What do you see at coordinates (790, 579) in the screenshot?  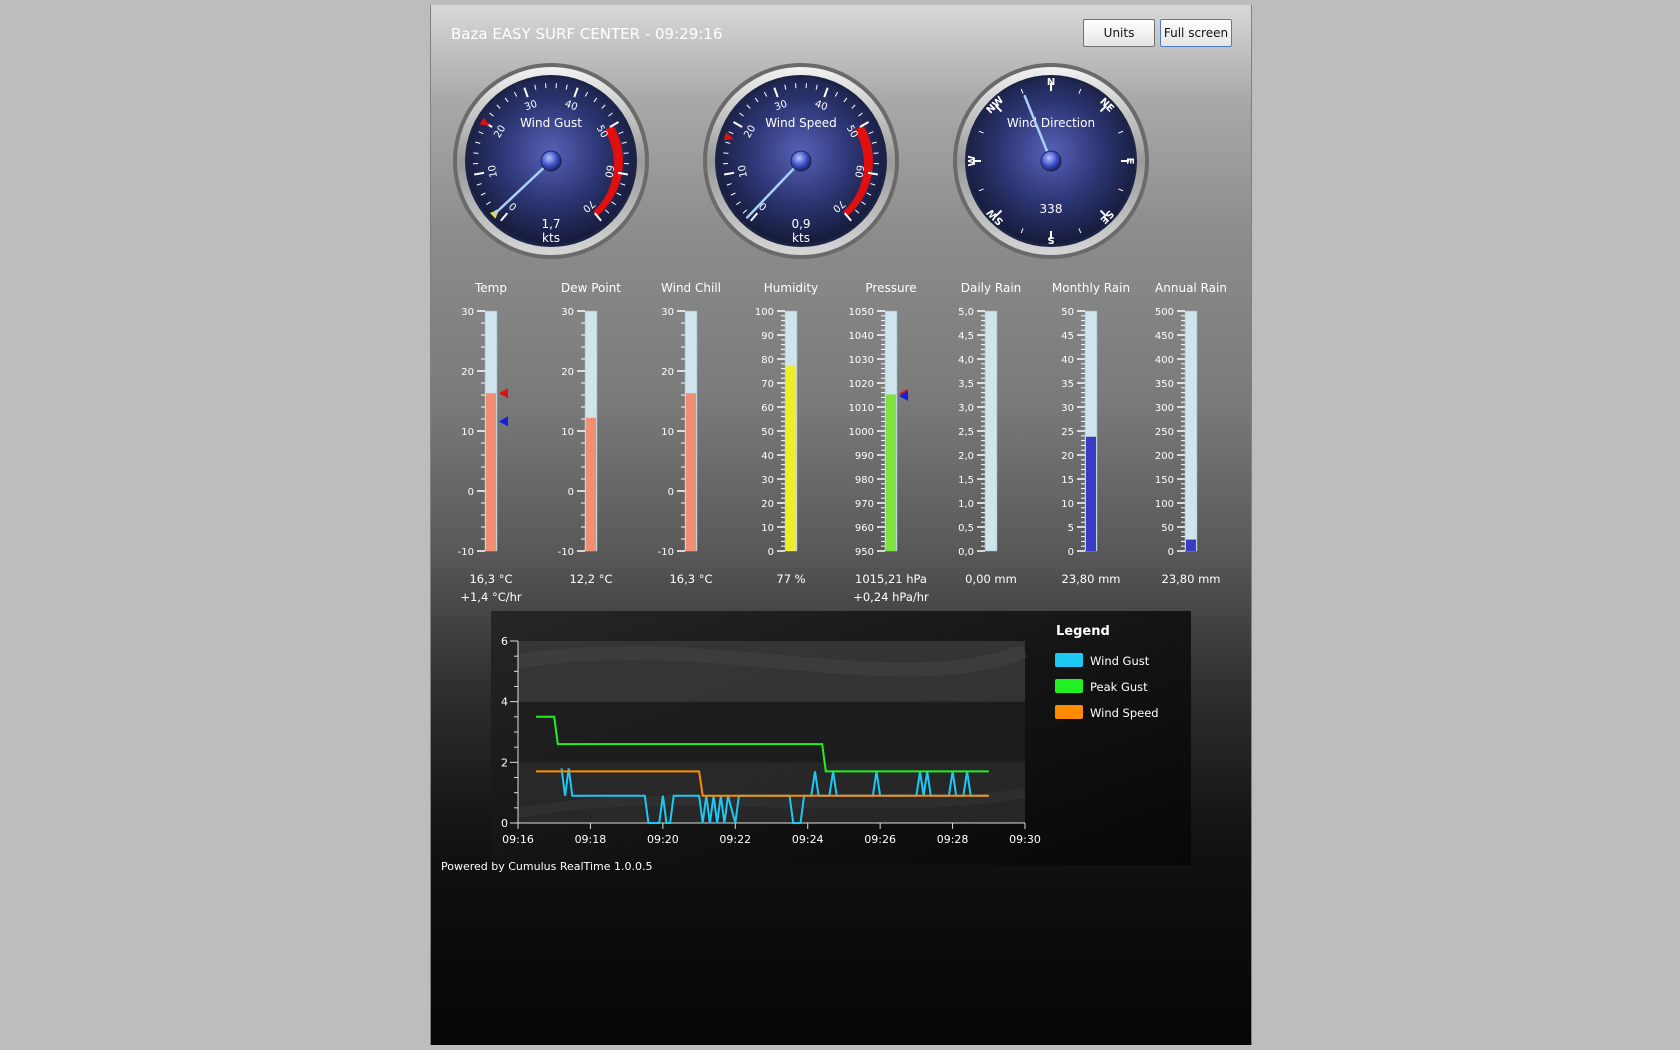 I see `meter-value: 77 %` at bounding box center [790, 579].